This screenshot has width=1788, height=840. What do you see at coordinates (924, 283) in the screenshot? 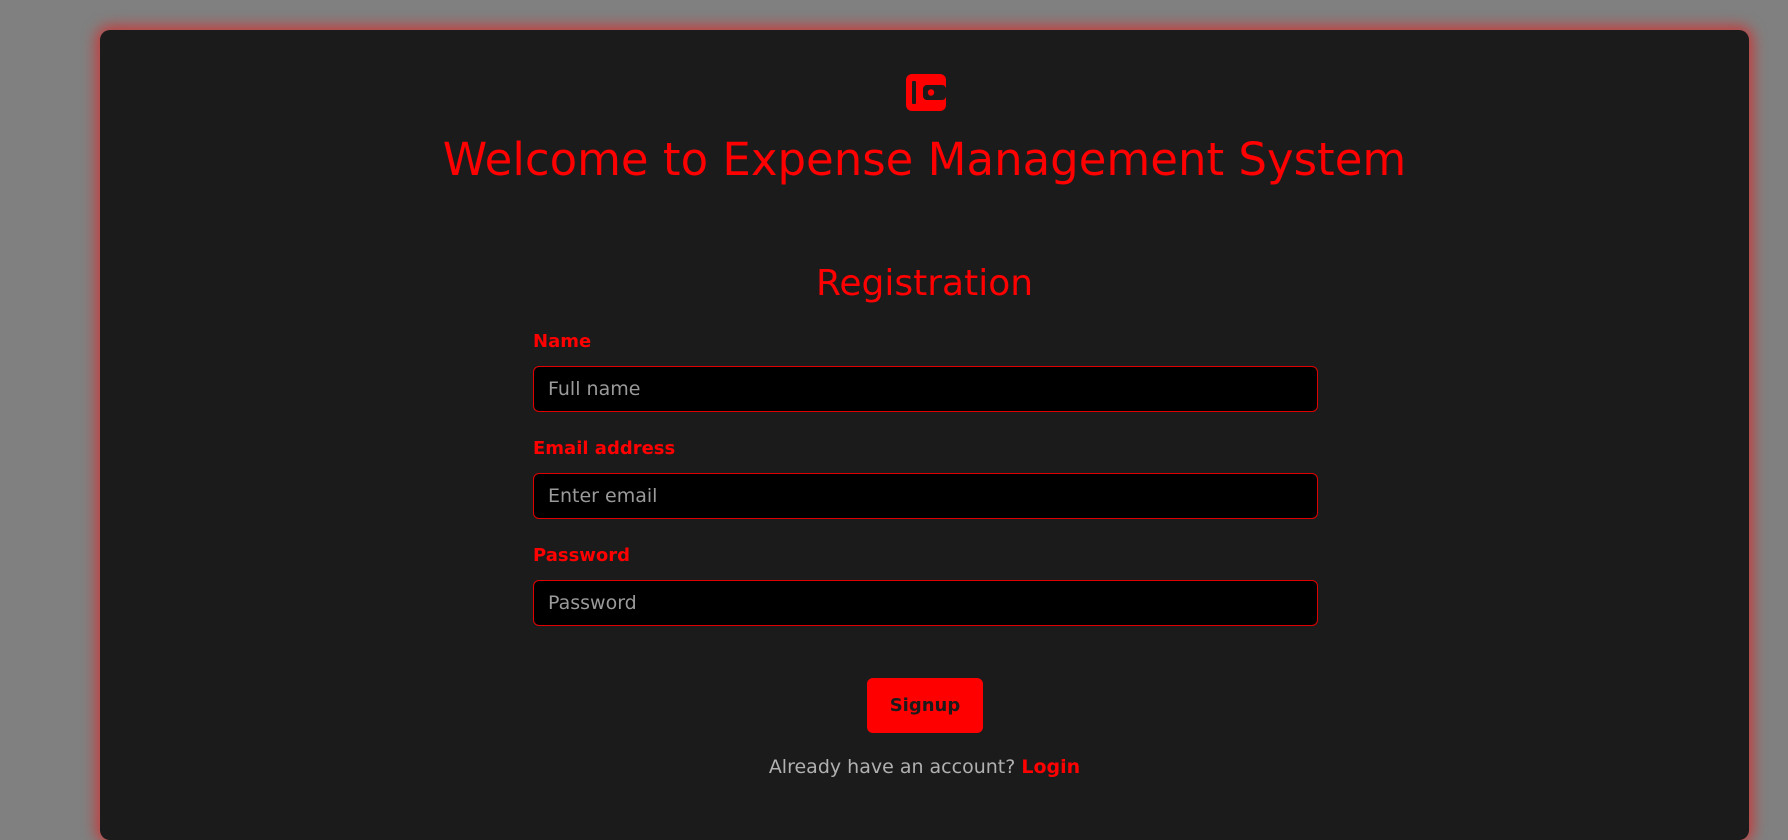
I see `form-title: Registration` at bounding box center [924, 283].